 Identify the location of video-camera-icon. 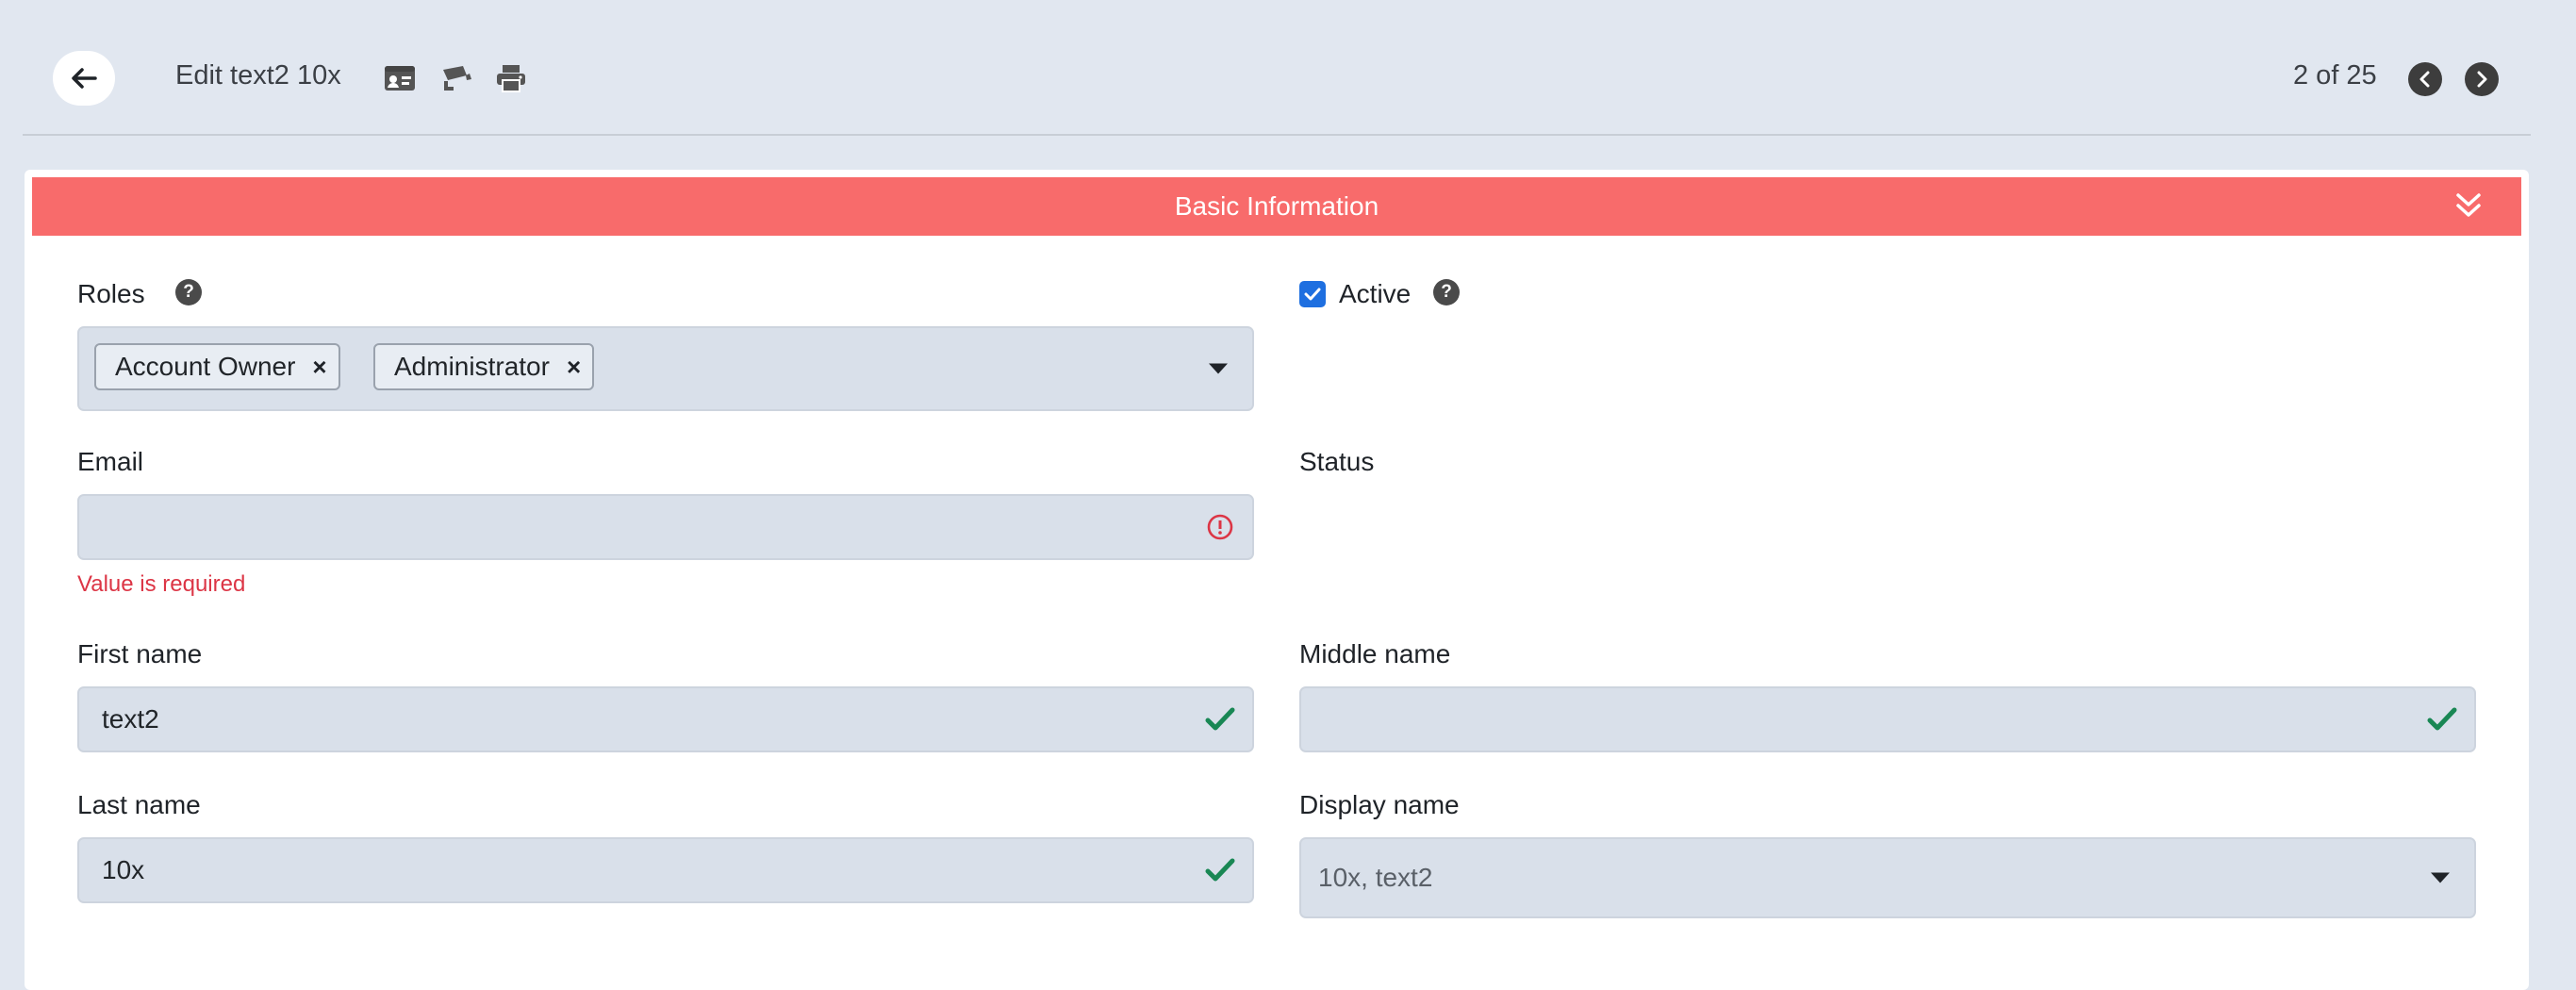
(456, 78).